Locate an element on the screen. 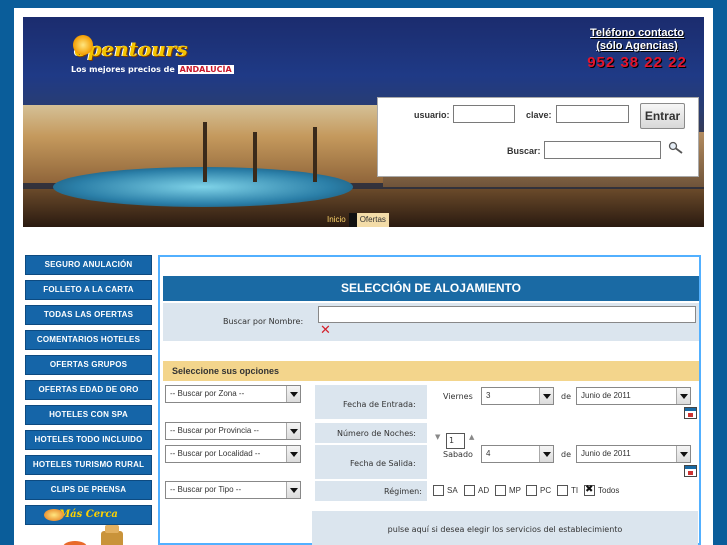 The width and height of the screenshot is (727, 545). type-select-value: -- Buscar por Tipo -- is located at coordinates (206, 489).